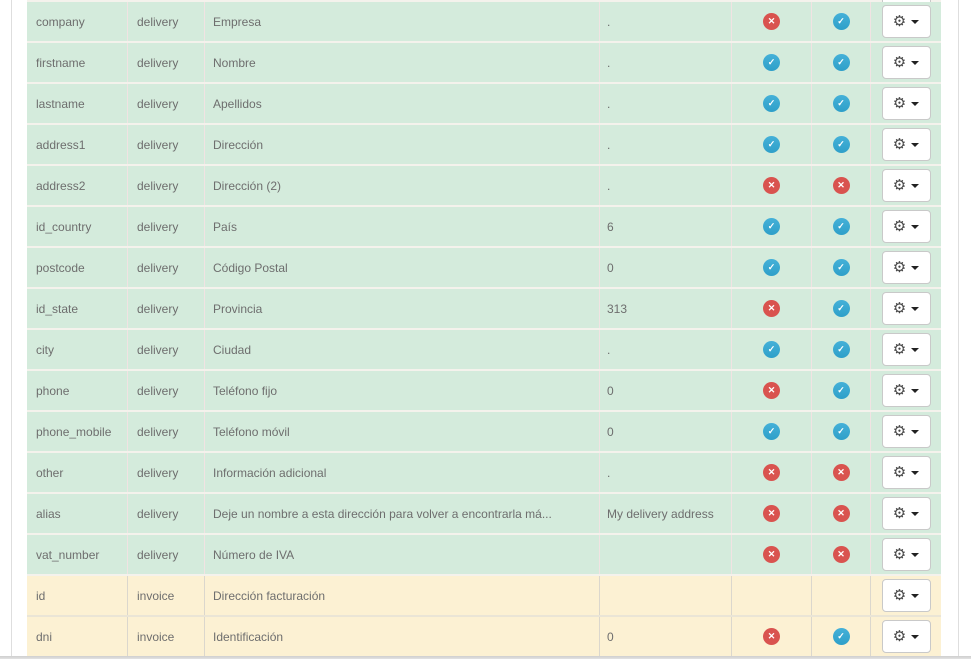 The image size is (971, 659). I want to click on table-row: vat_number delivery Número de IVA ✕ ✕ ⚙, so click(484, 555).